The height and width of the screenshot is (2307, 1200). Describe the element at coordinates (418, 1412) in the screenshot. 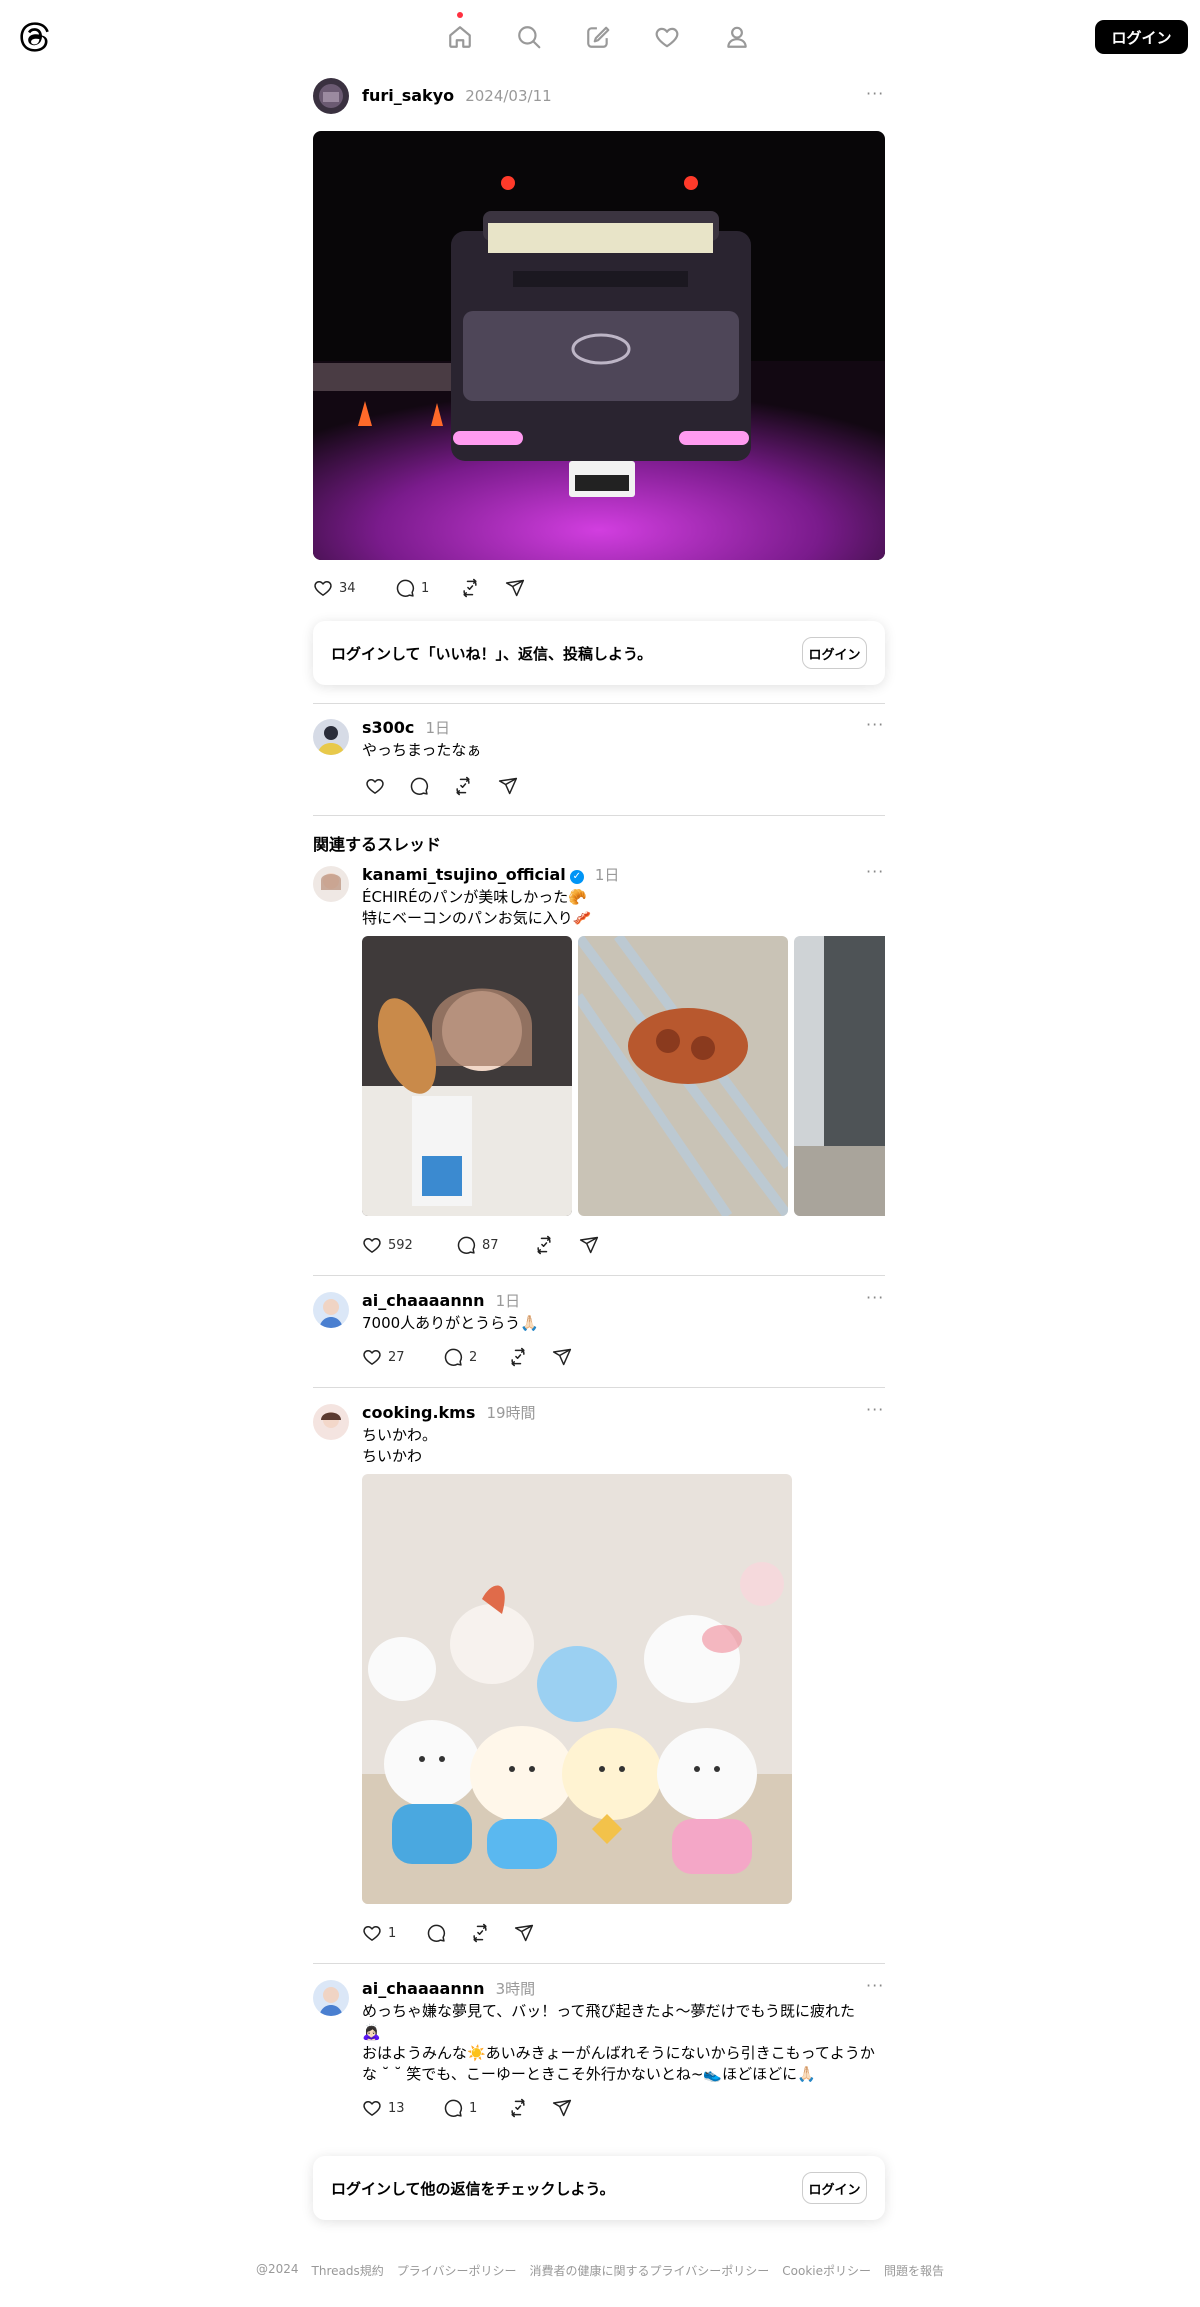

I see `username: cooking.kms` at that location.